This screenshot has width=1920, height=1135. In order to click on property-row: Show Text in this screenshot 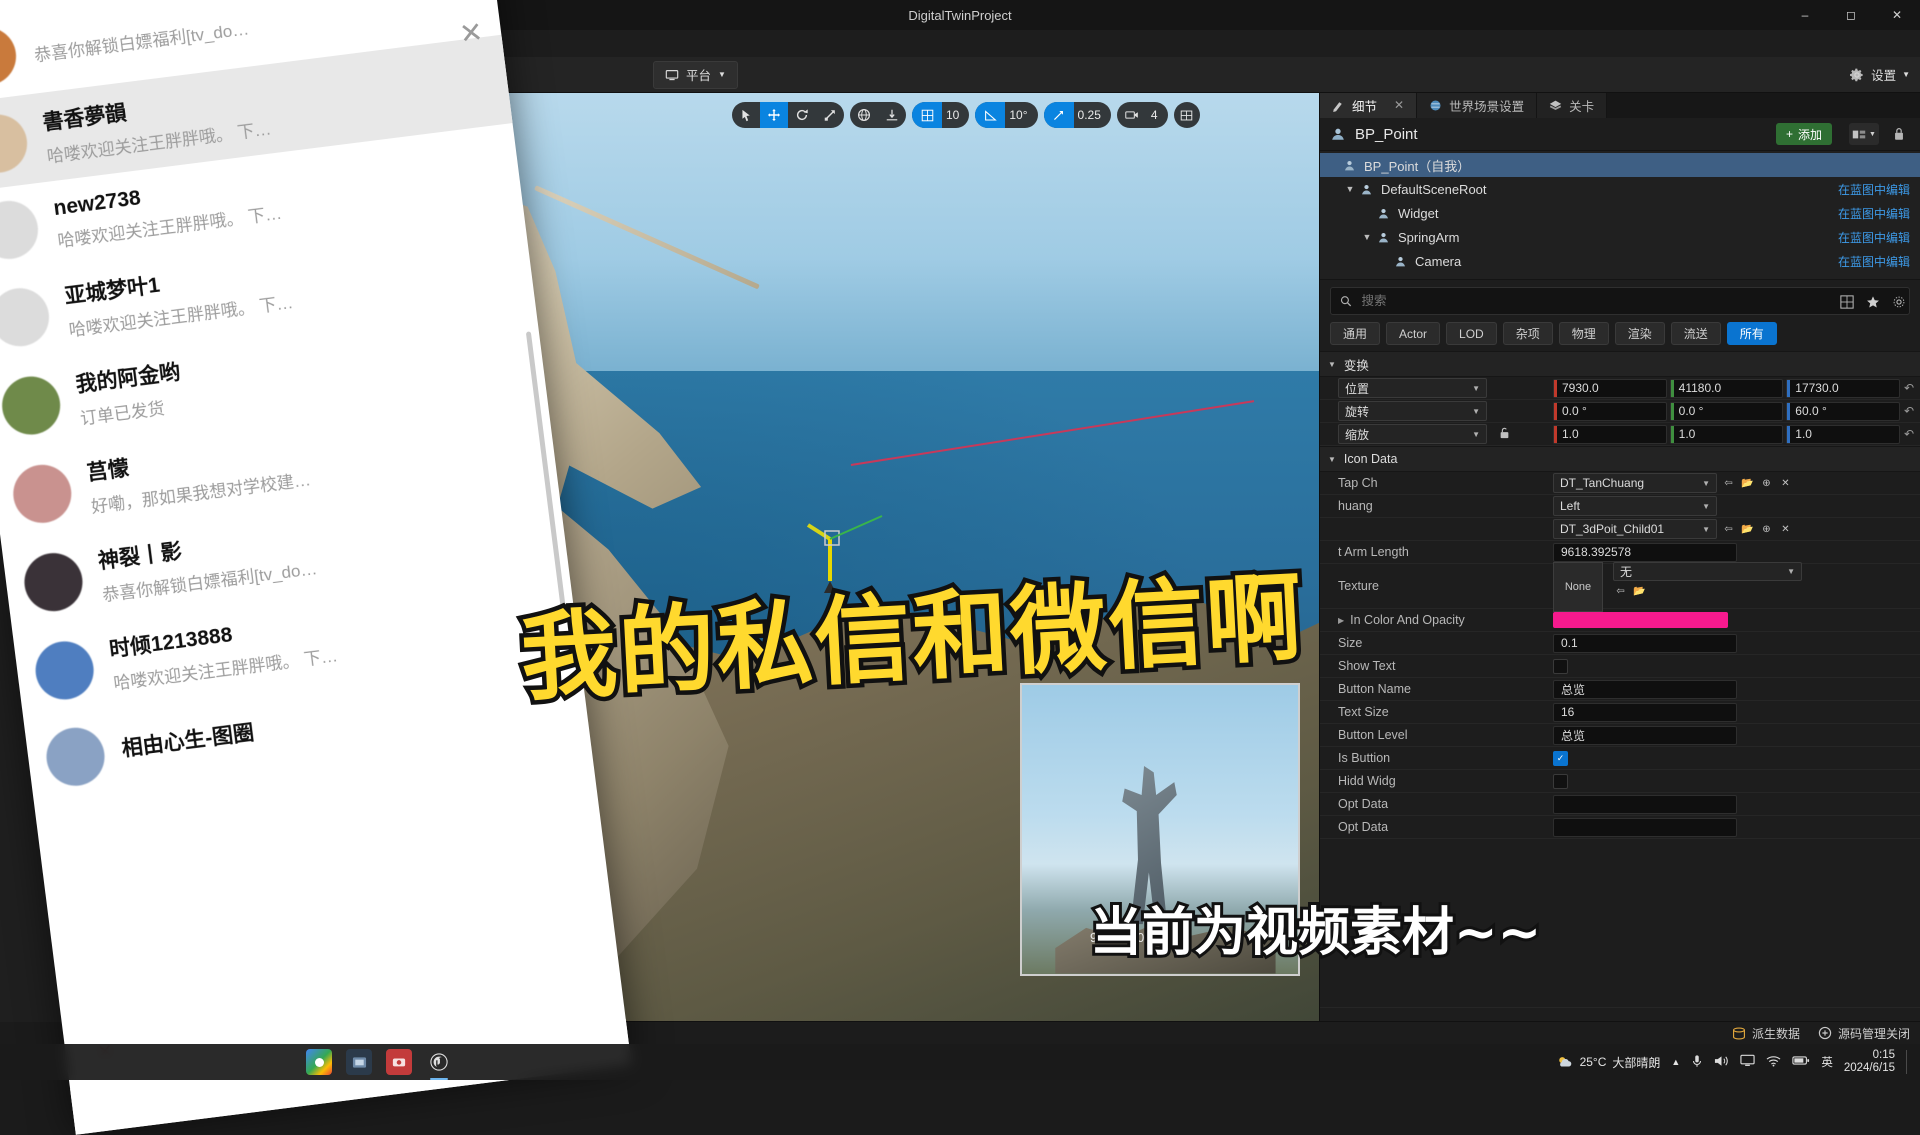, I will do `click(1620, 666)`.